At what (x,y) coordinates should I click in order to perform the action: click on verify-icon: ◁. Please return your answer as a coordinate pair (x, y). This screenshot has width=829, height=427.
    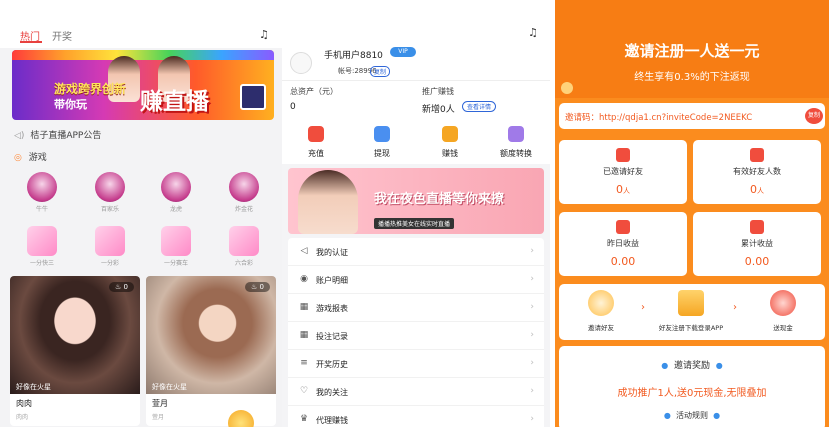
    Looking at the image, I should click on (304, 251).